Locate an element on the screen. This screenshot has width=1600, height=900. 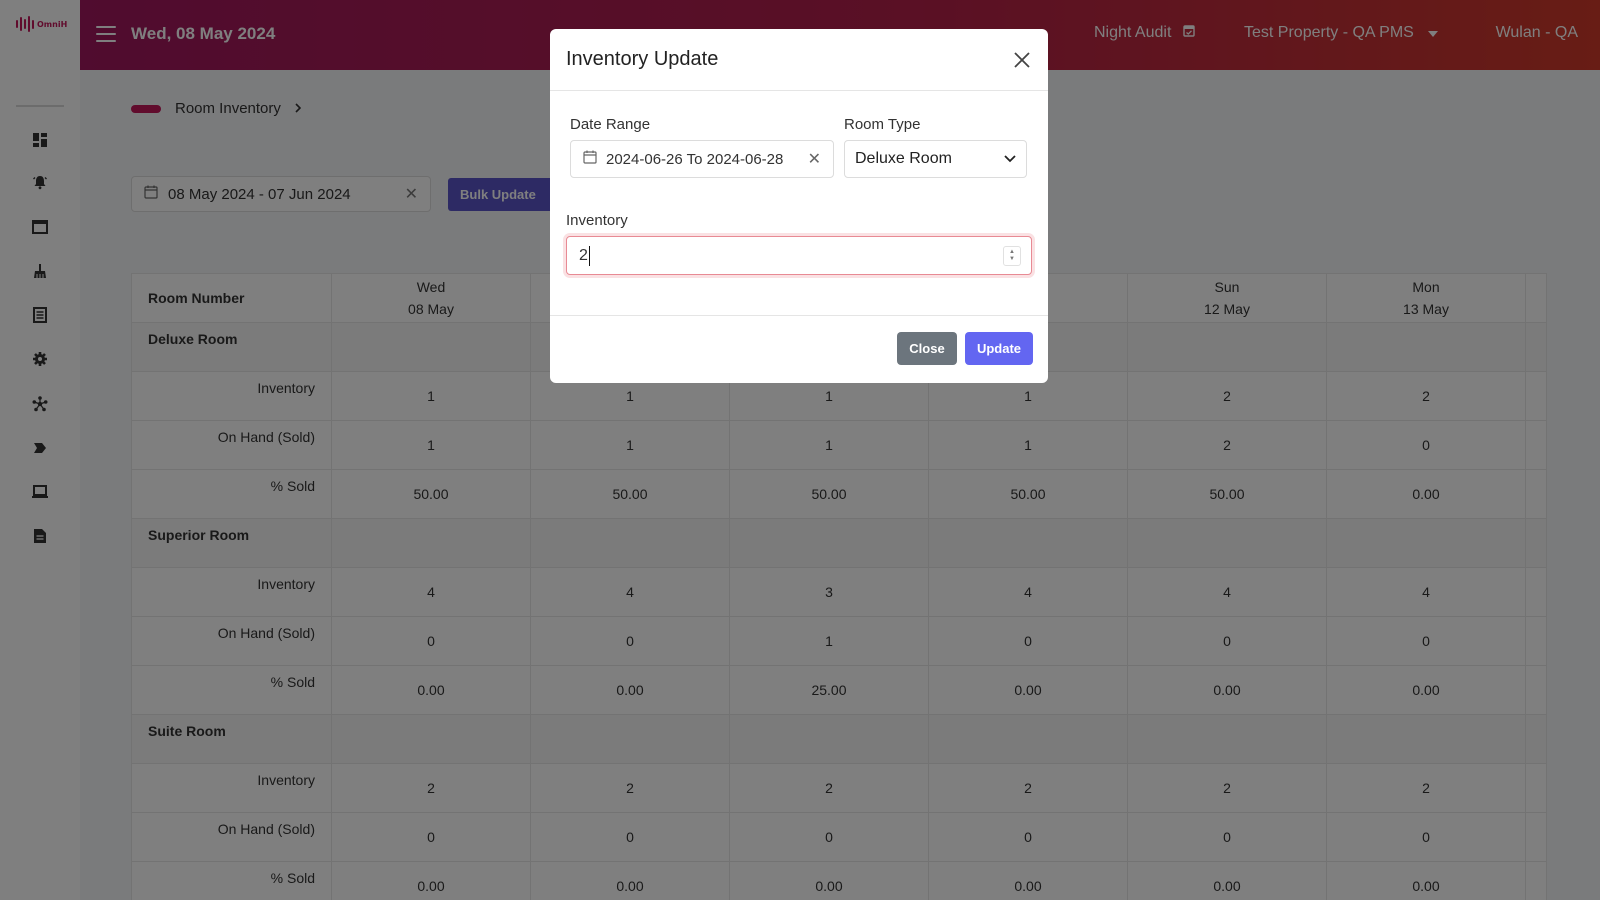
stepper-up-icon: ▲ is located at coordinates (1012, 252).